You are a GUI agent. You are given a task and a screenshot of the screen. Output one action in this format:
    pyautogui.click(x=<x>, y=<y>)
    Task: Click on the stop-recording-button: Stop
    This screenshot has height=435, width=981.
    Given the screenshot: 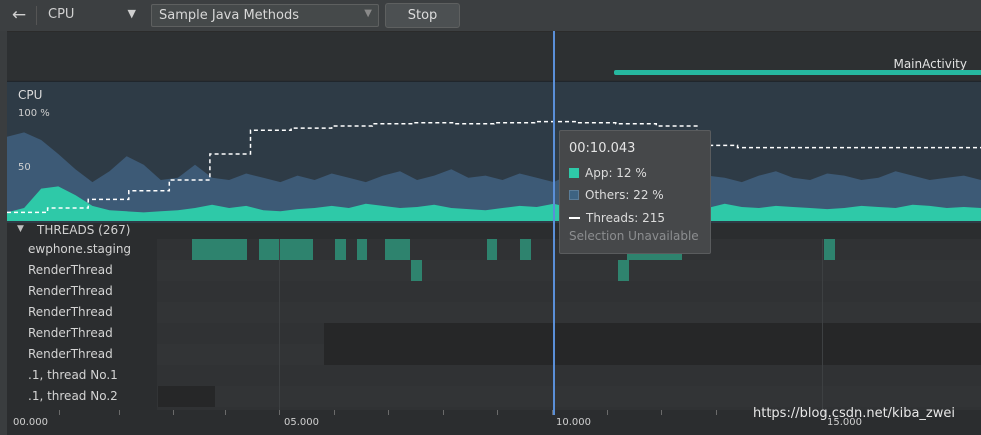 What is the action you would take?
    pyautogui.click(x=422, y=15)
    